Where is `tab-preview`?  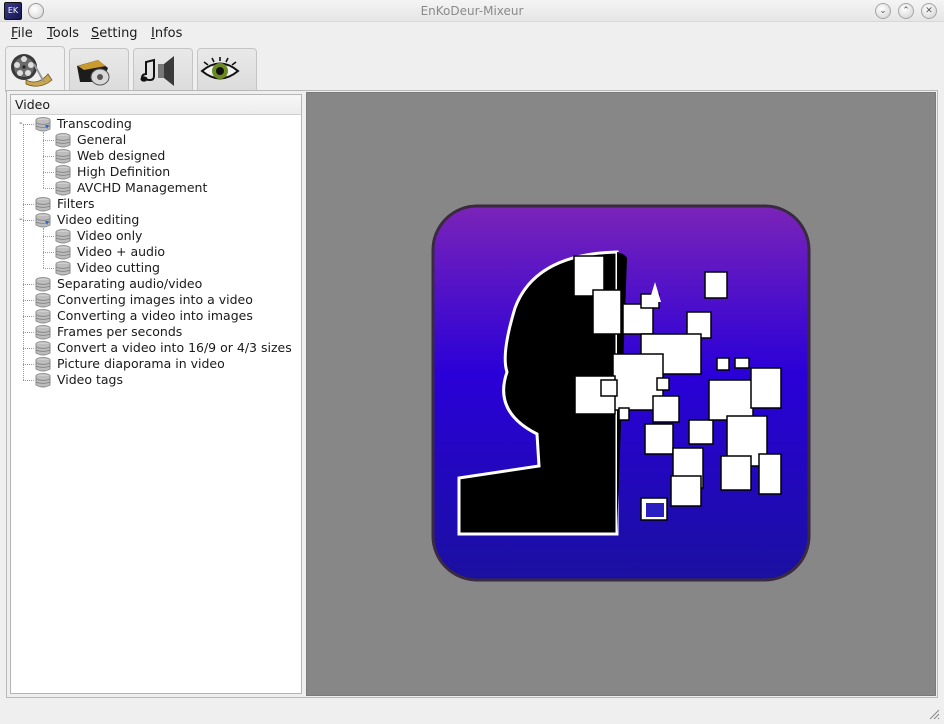
tab-preview is located at coordinates (227, 69).